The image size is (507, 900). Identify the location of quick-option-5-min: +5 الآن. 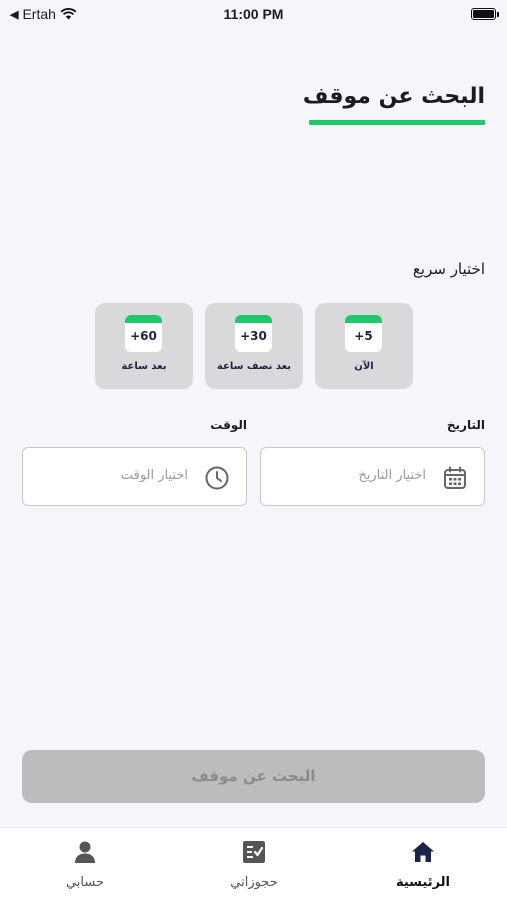
(364, 346).